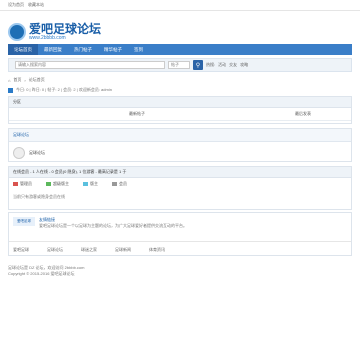 The width and height of the screenshot is (360, 360). What do you see at coordinates (138, 49) in the screenshot?
I see `nav-signin: 签到` at bounding box center [138, 49].